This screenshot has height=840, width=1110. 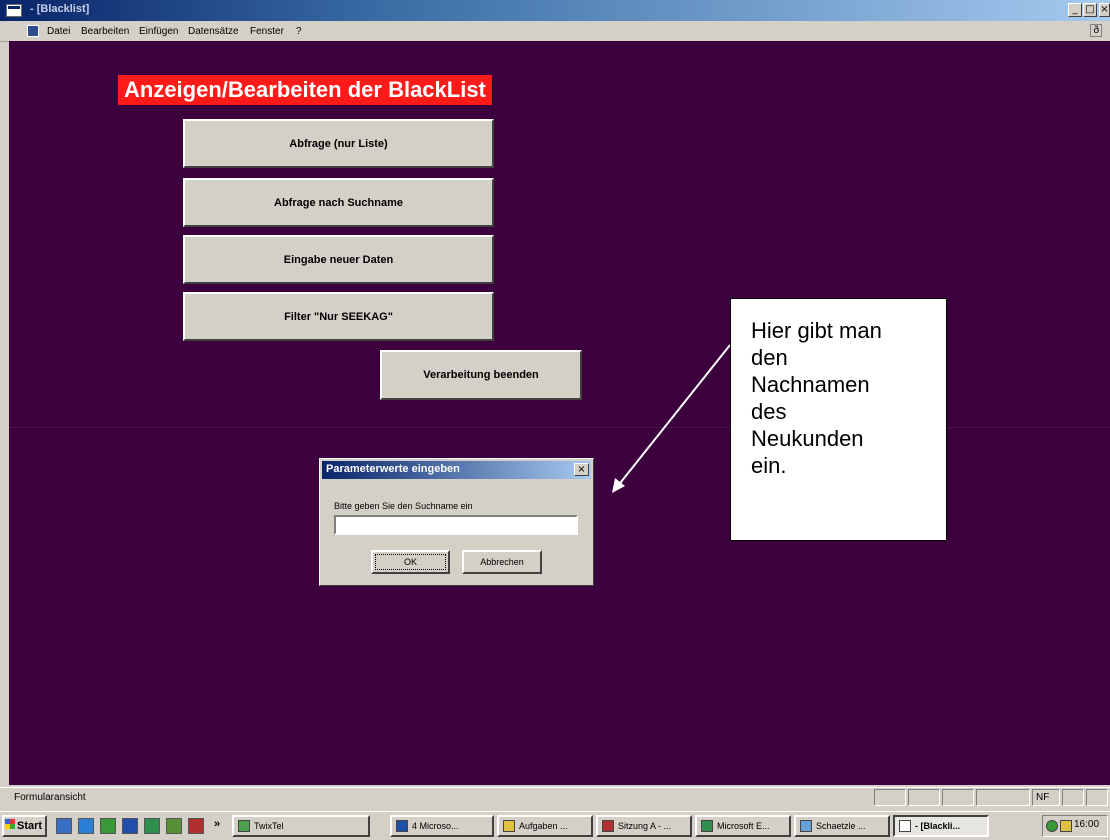 I want to click on desktop-icon, so click(x=174, y=826).